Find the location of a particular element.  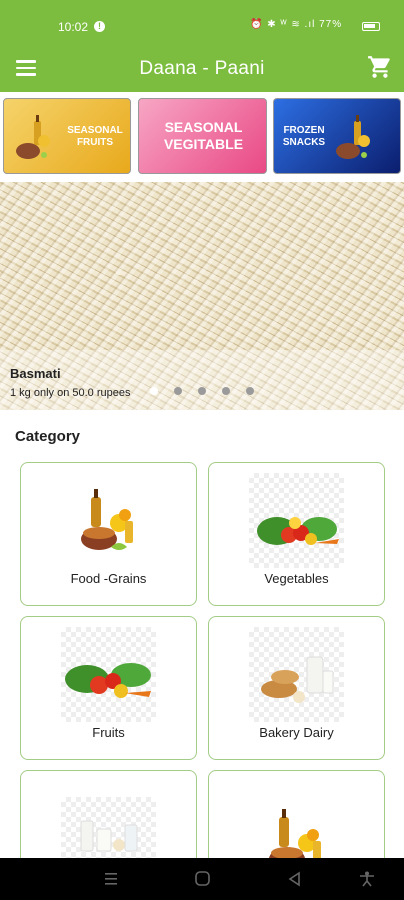

category-heading: Category is located at coordinates (48, 436).